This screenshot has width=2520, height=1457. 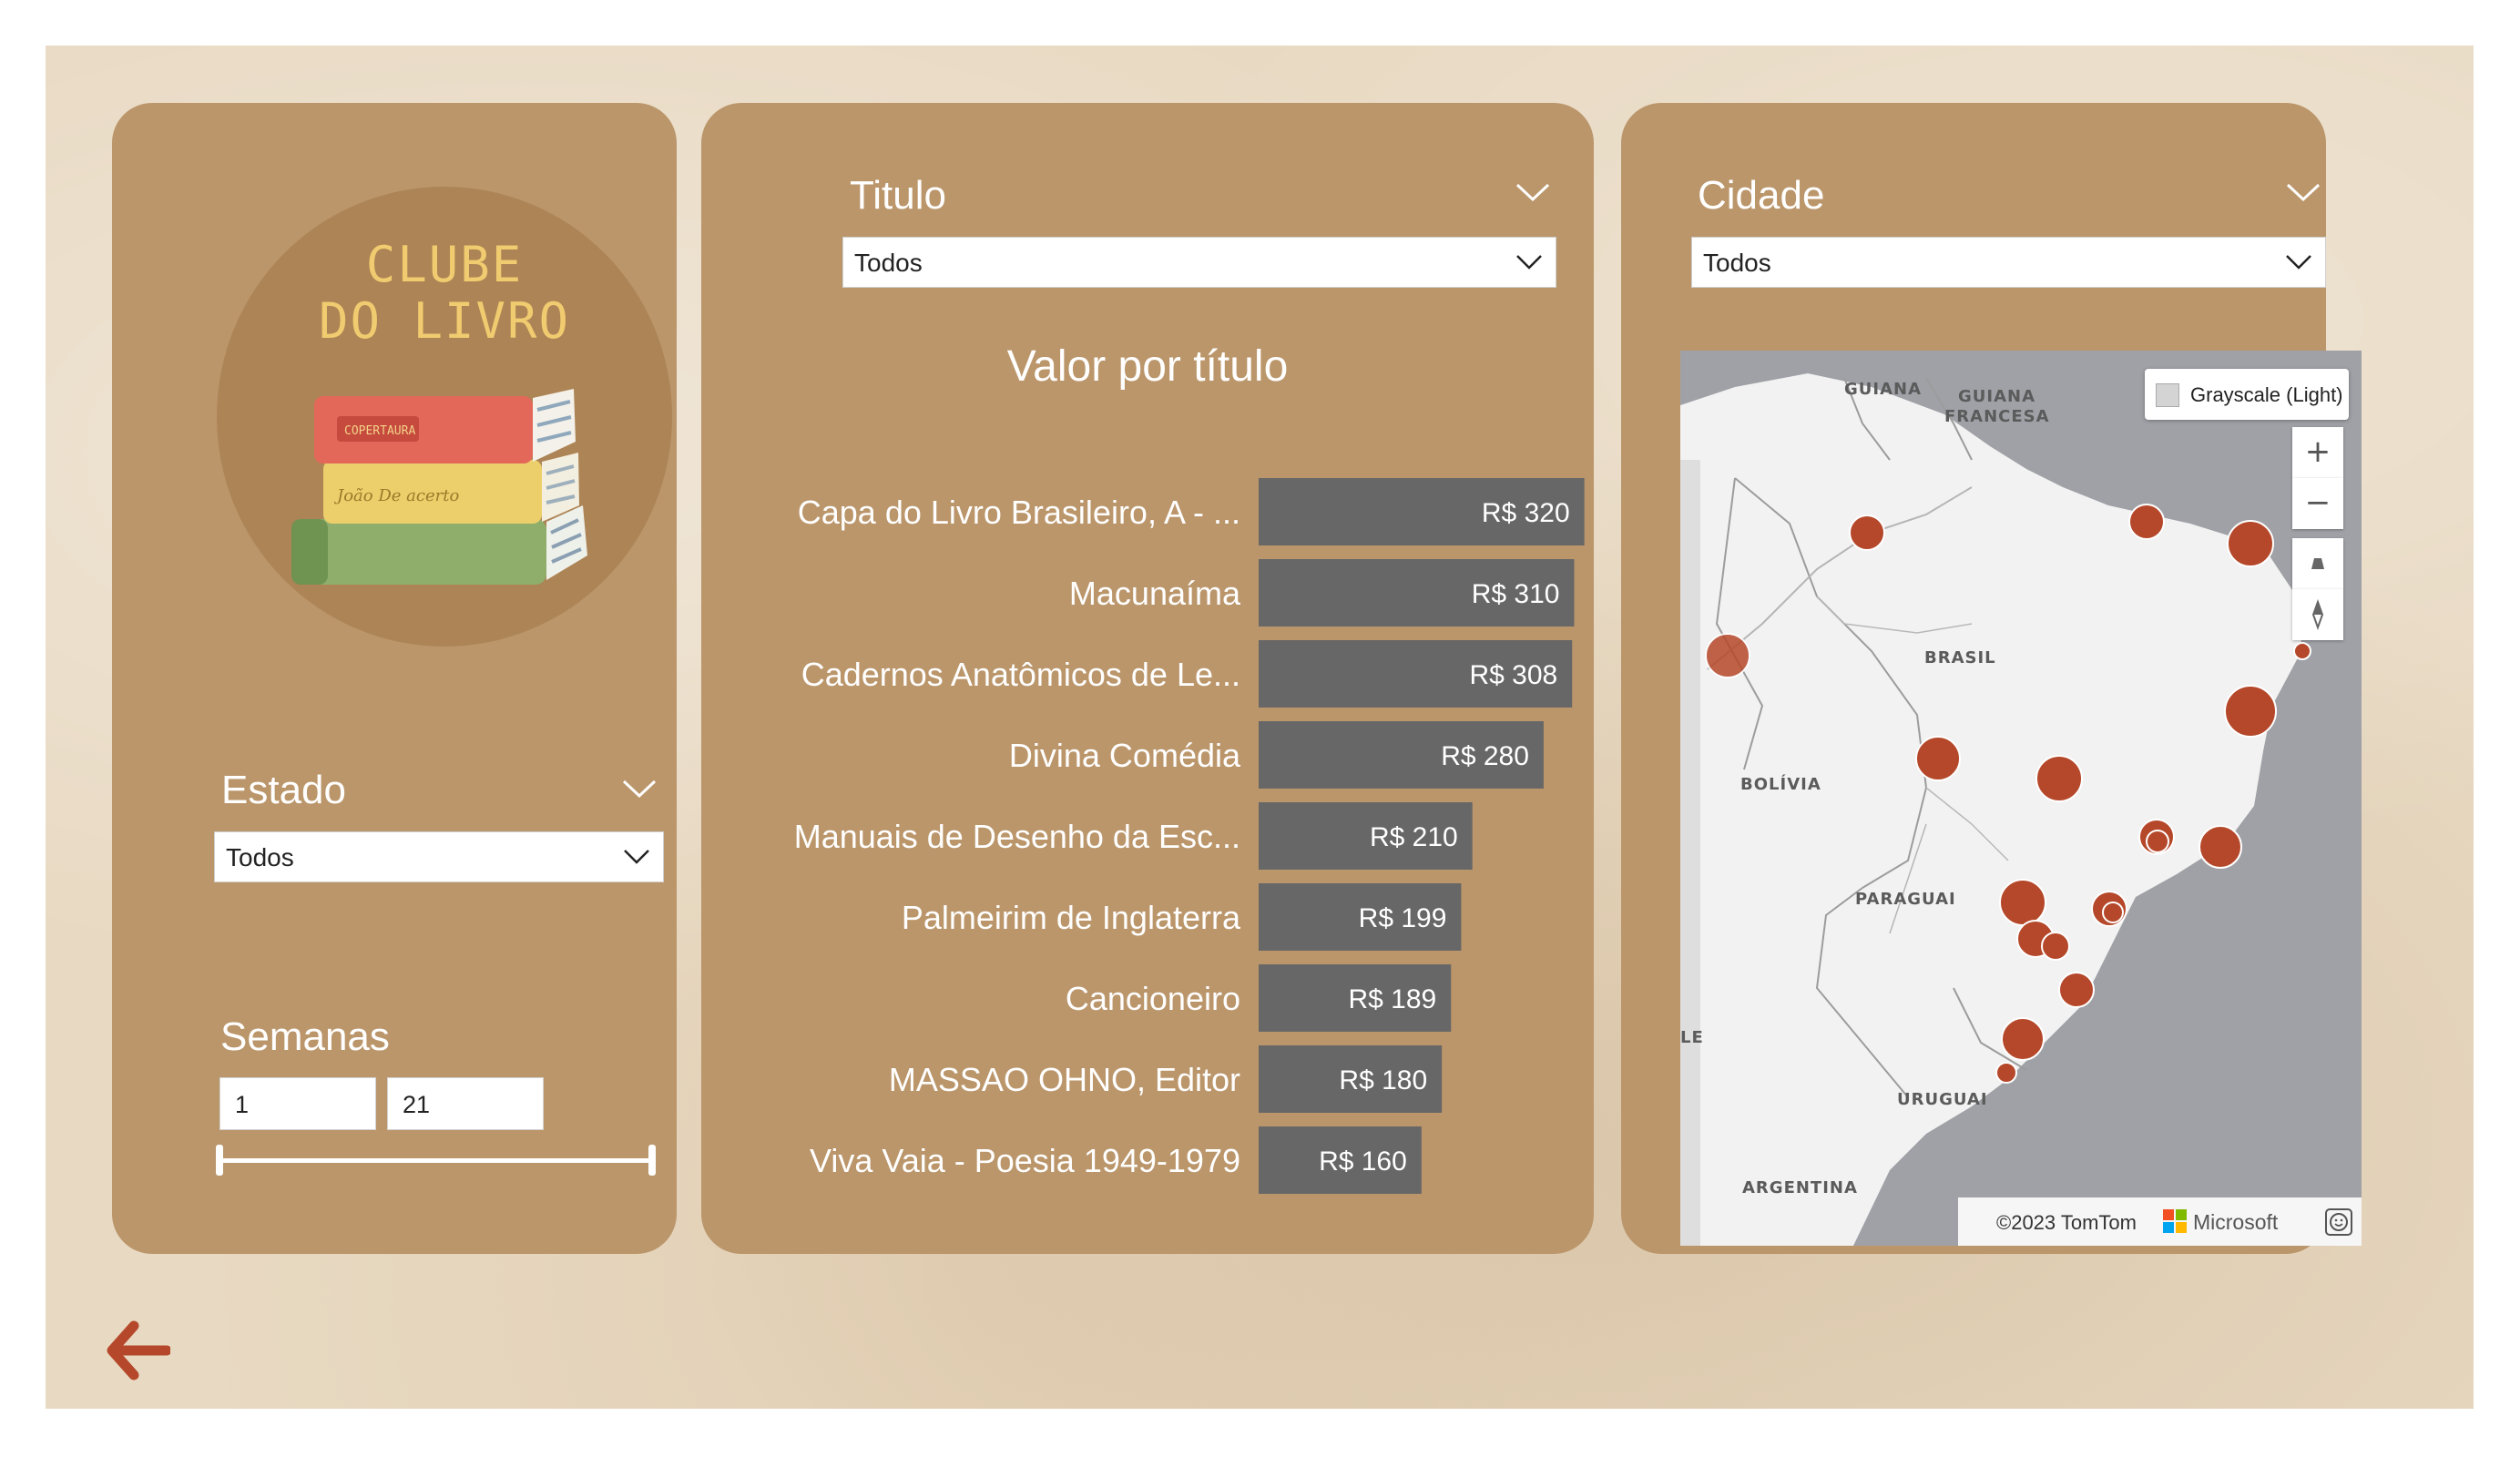 What do you see at coordinates (2338, 1222) in the screenshot?
I see `feedback-smiley-icon` at bounding box center [2338, 1222].